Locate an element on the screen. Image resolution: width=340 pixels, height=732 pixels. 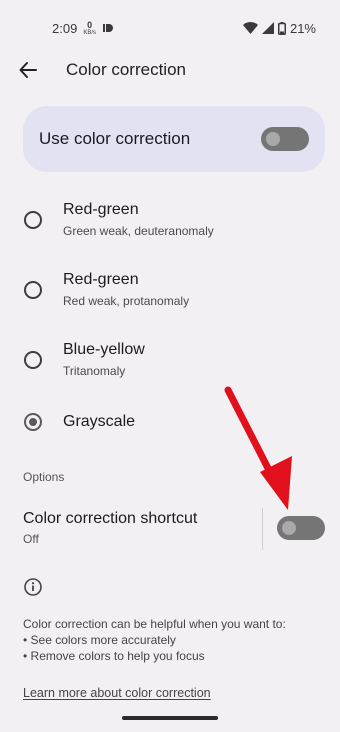
options-section-header: Options is located at coordinates (44, 477).